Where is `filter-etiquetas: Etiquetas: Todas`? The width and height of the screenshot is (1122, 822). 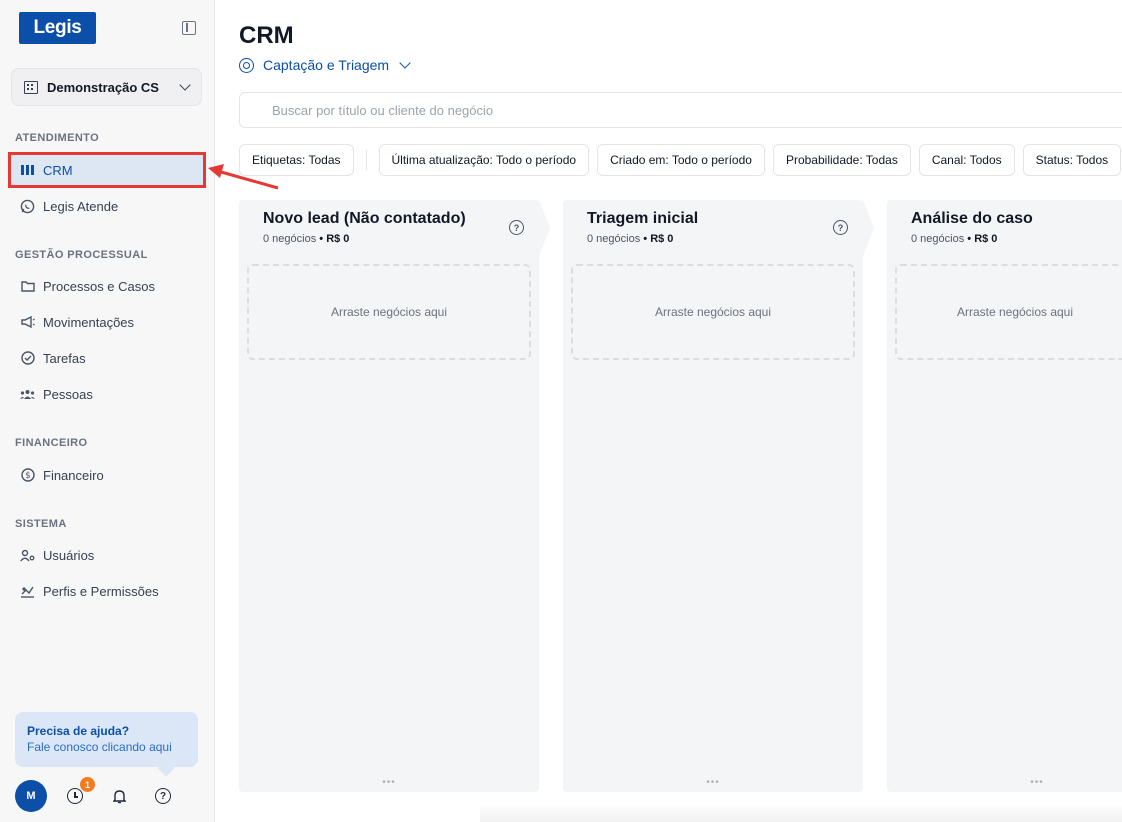 filter-etiquetas: Etiquetas: Todas is located at coordinates (296, 160).